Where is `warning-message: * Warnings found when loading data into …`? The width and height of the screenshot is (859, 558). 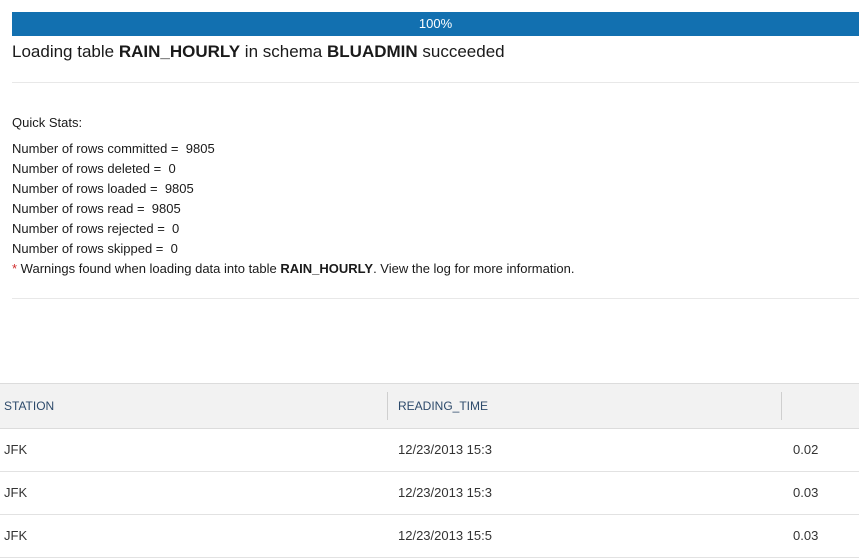
warning-message: * Warnings found when loading data into … is located at coordinates (293, 269).